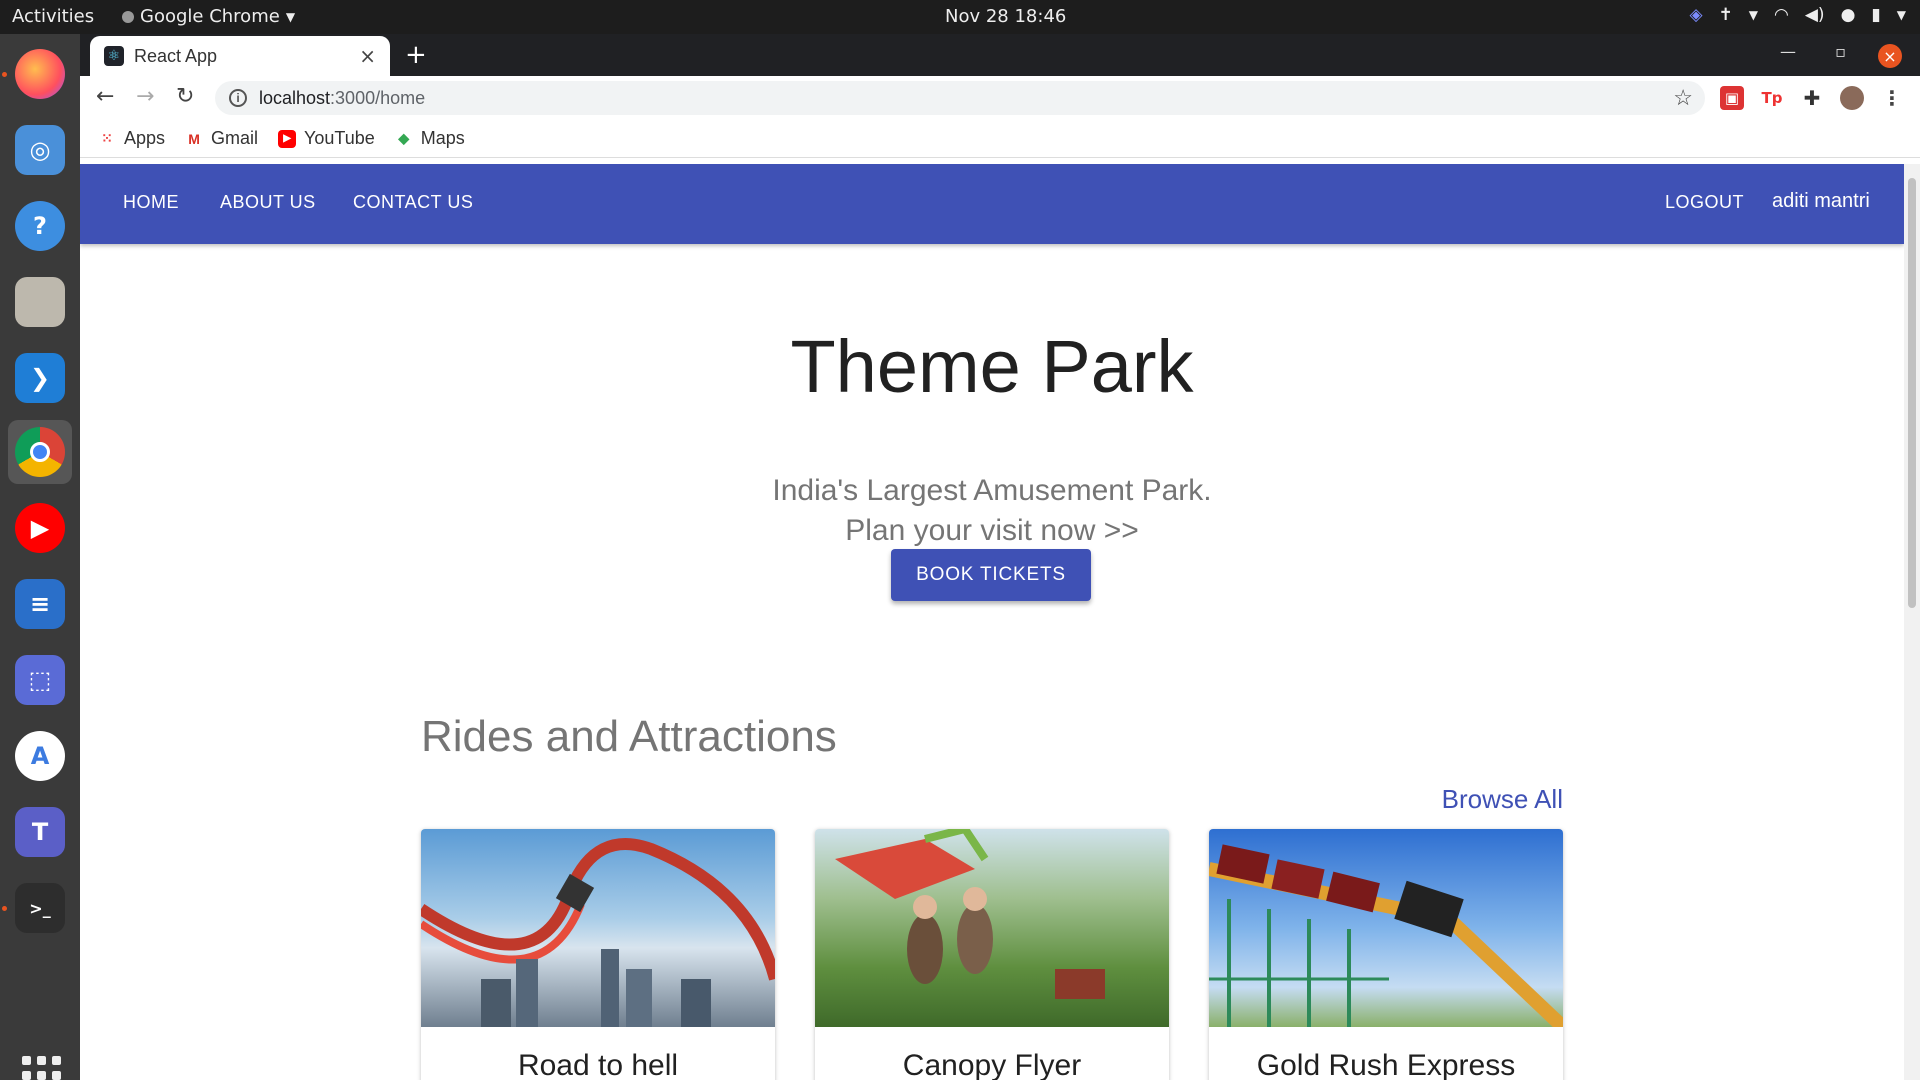 Image resolution: width=1920 pixels, height=1080 pixels. I want to click on software-store-icon: ◎, so click(40, 150).